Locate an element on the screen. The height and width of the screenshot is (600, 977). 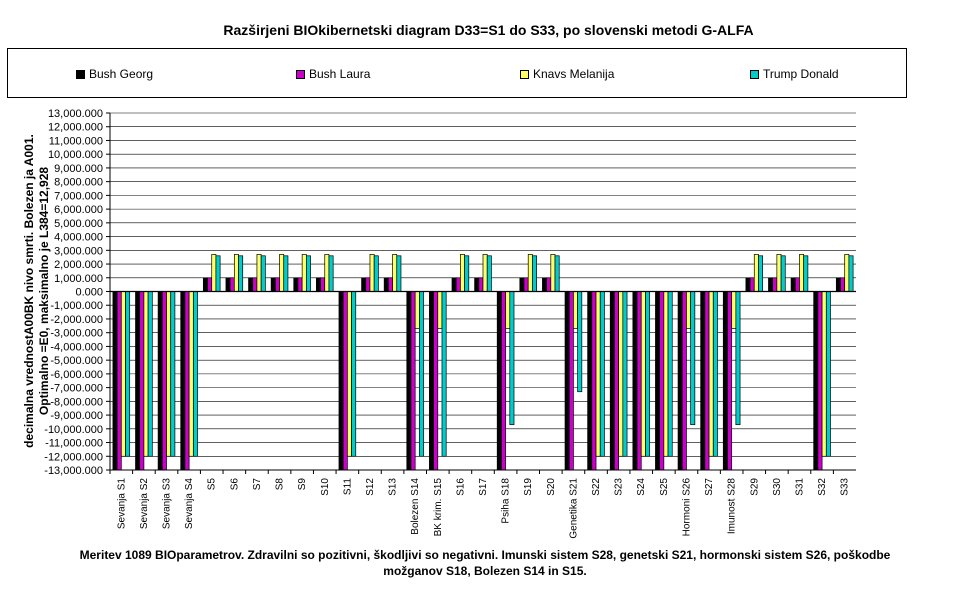
x-category-label: S23 is located at coordinates (619, 487).